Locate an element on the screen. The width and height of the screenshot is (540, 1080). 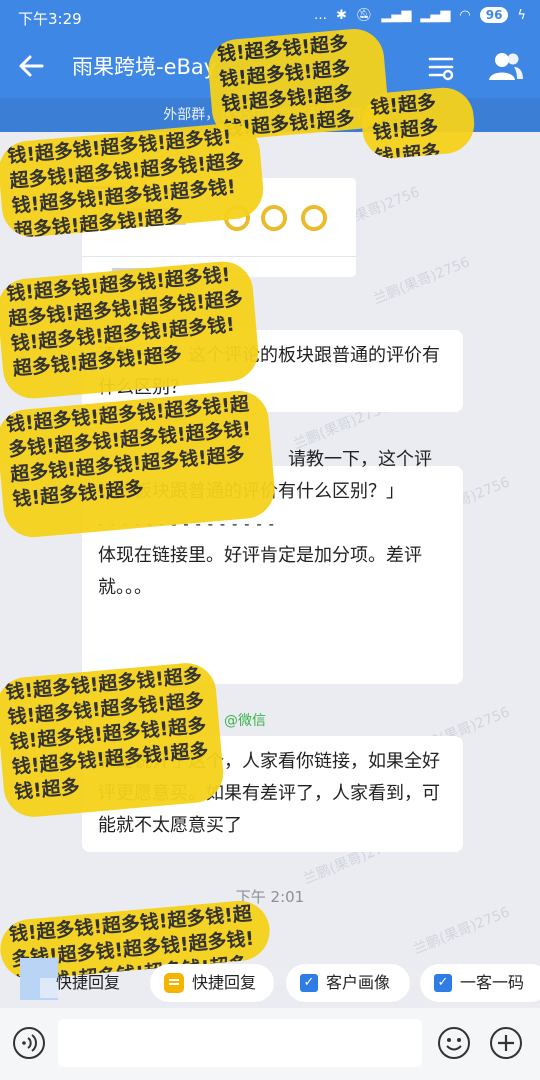
chat-title: 雨果跨境-eBay is located at coordinates (144, 67).